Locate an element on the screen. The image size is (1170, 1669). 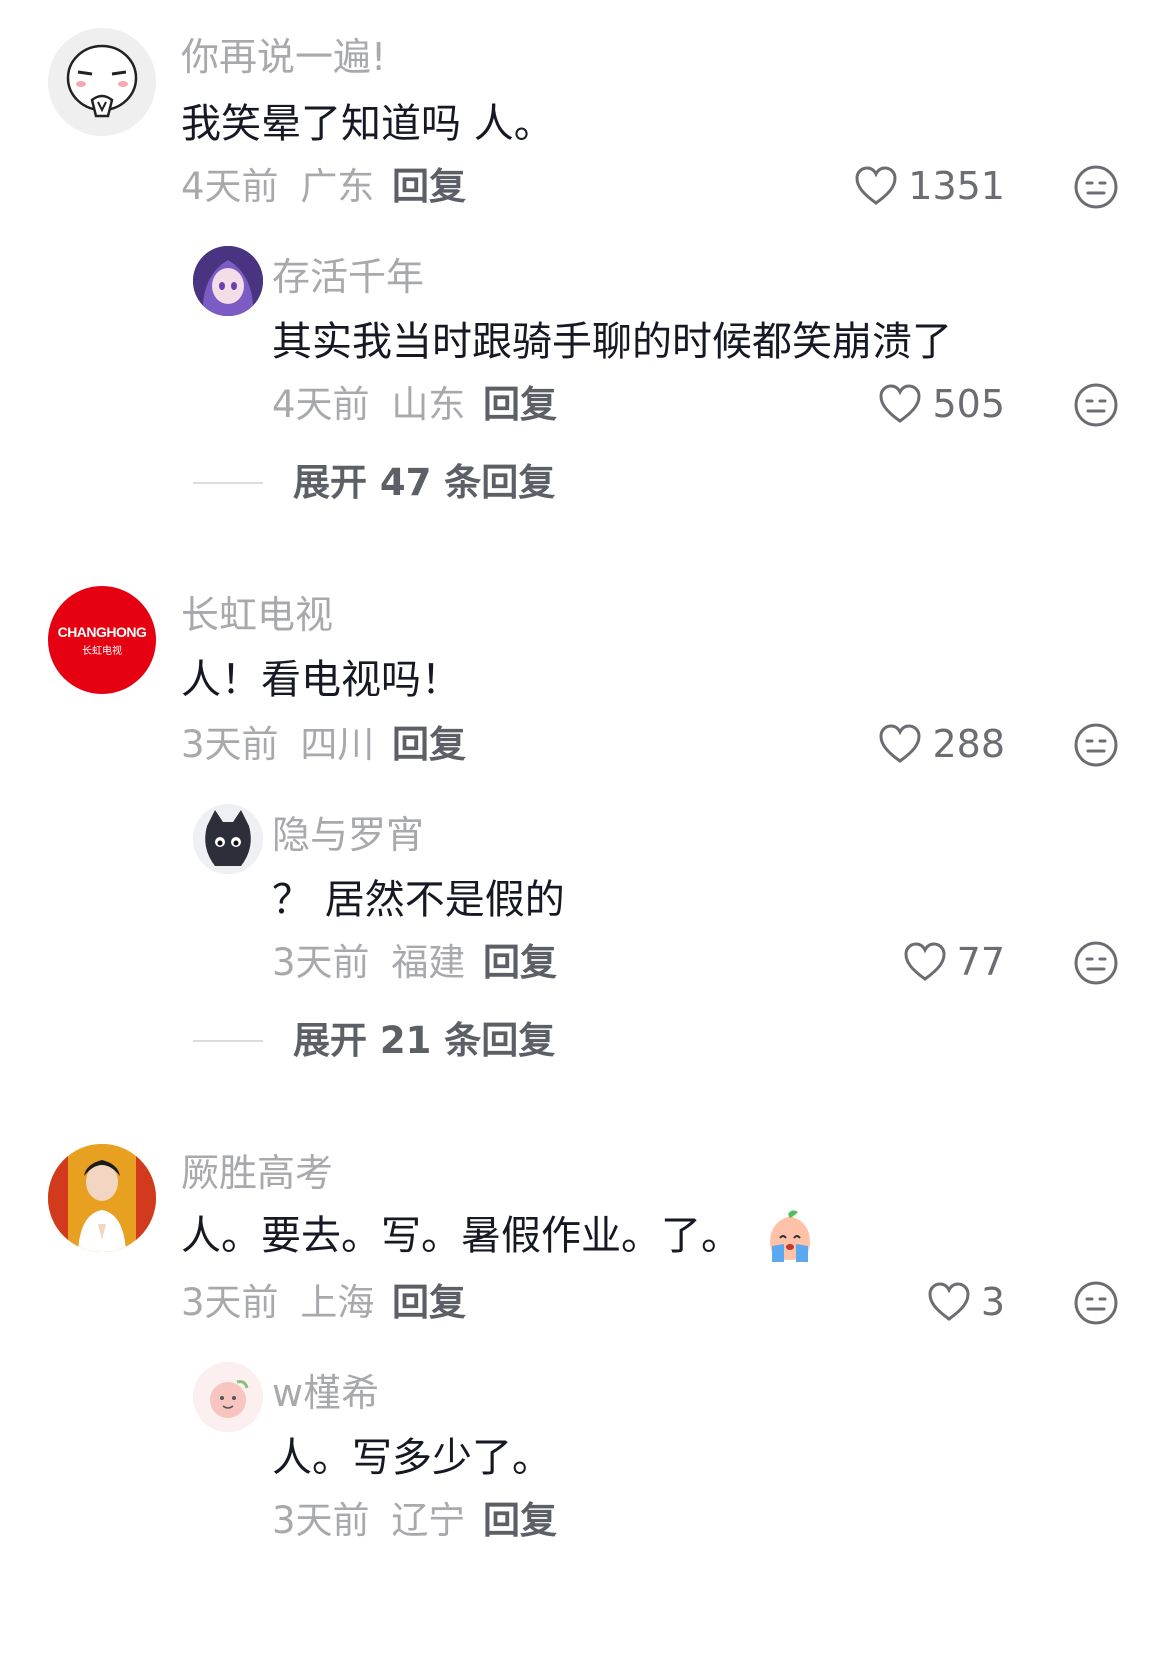
changhong-logo: CHANGHONG is located at coordinates (102, 631).